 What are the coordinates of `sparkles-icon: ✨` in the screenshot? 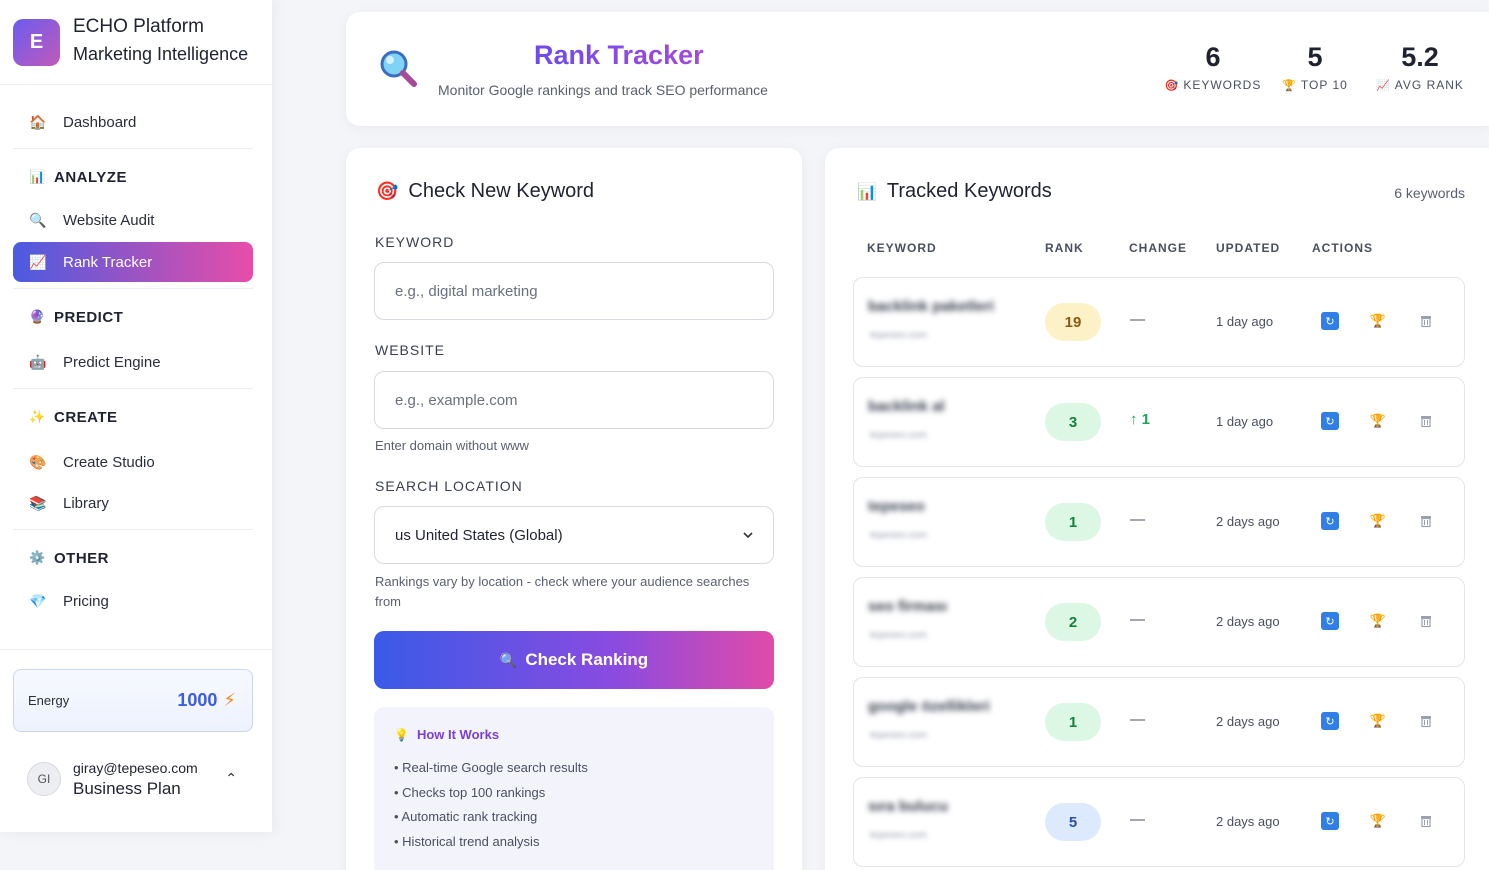 It's located at (37, 416).